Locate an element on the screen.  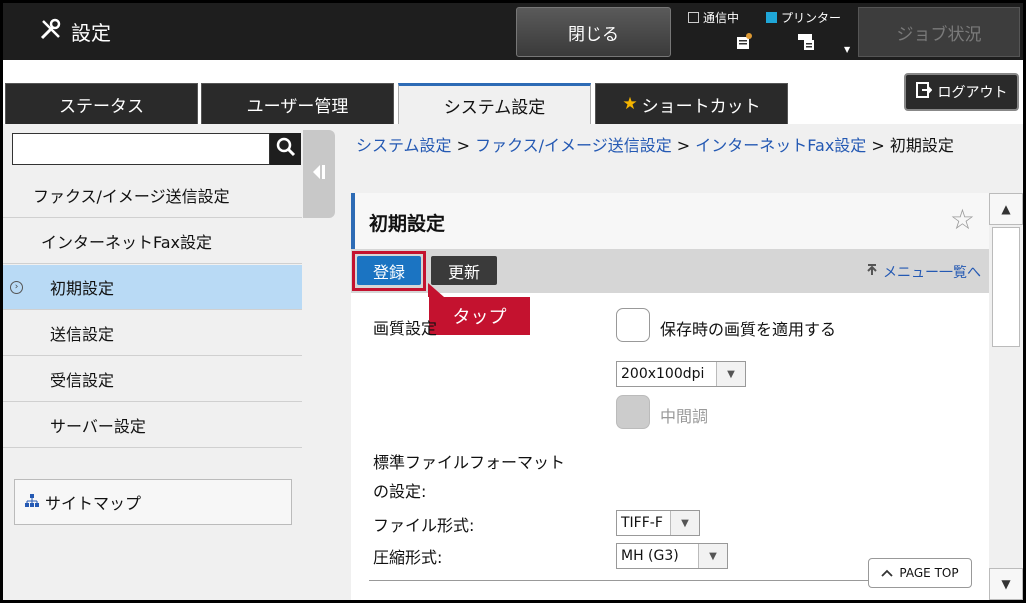
sitemap-icon is located at coordinates (32, 502).